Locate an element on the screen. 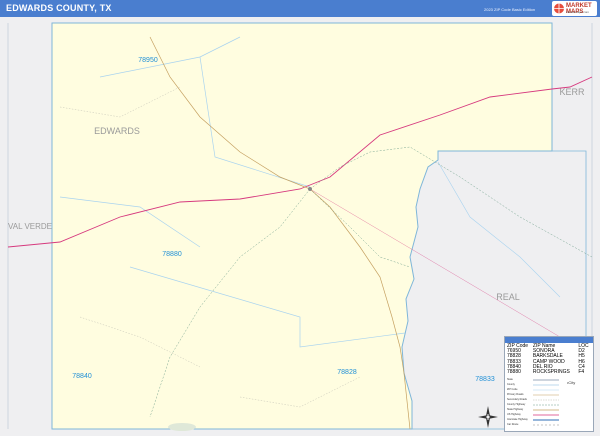  county-label-kerr: KERR is located at coordinates (572, 92).